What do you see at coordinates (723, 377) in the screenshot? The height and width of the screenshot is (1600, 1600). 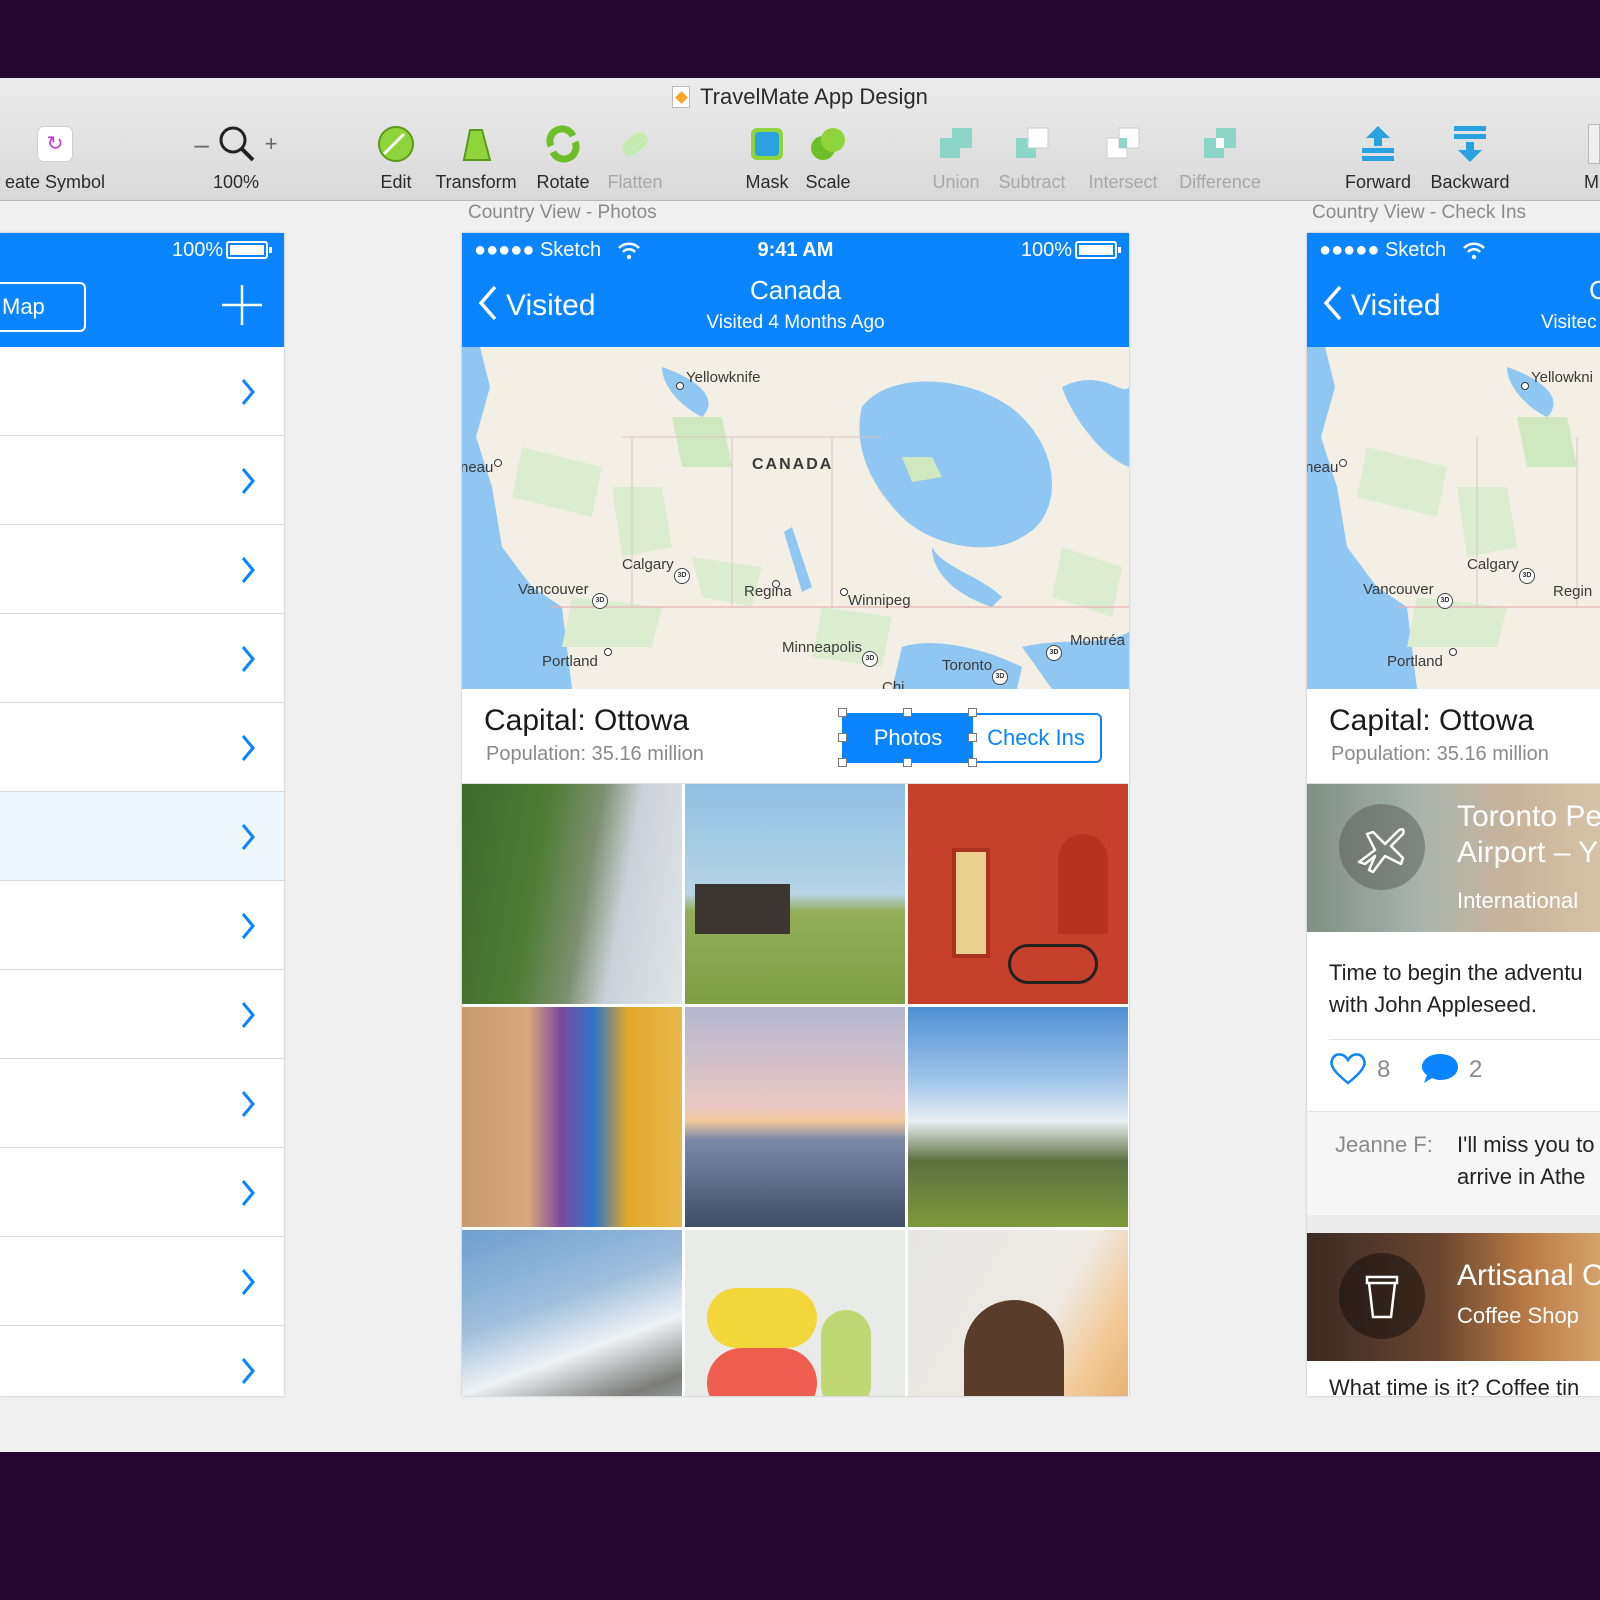 I see `map-city-yellowknife: Yellowknife` at bounding box center [723, 377].